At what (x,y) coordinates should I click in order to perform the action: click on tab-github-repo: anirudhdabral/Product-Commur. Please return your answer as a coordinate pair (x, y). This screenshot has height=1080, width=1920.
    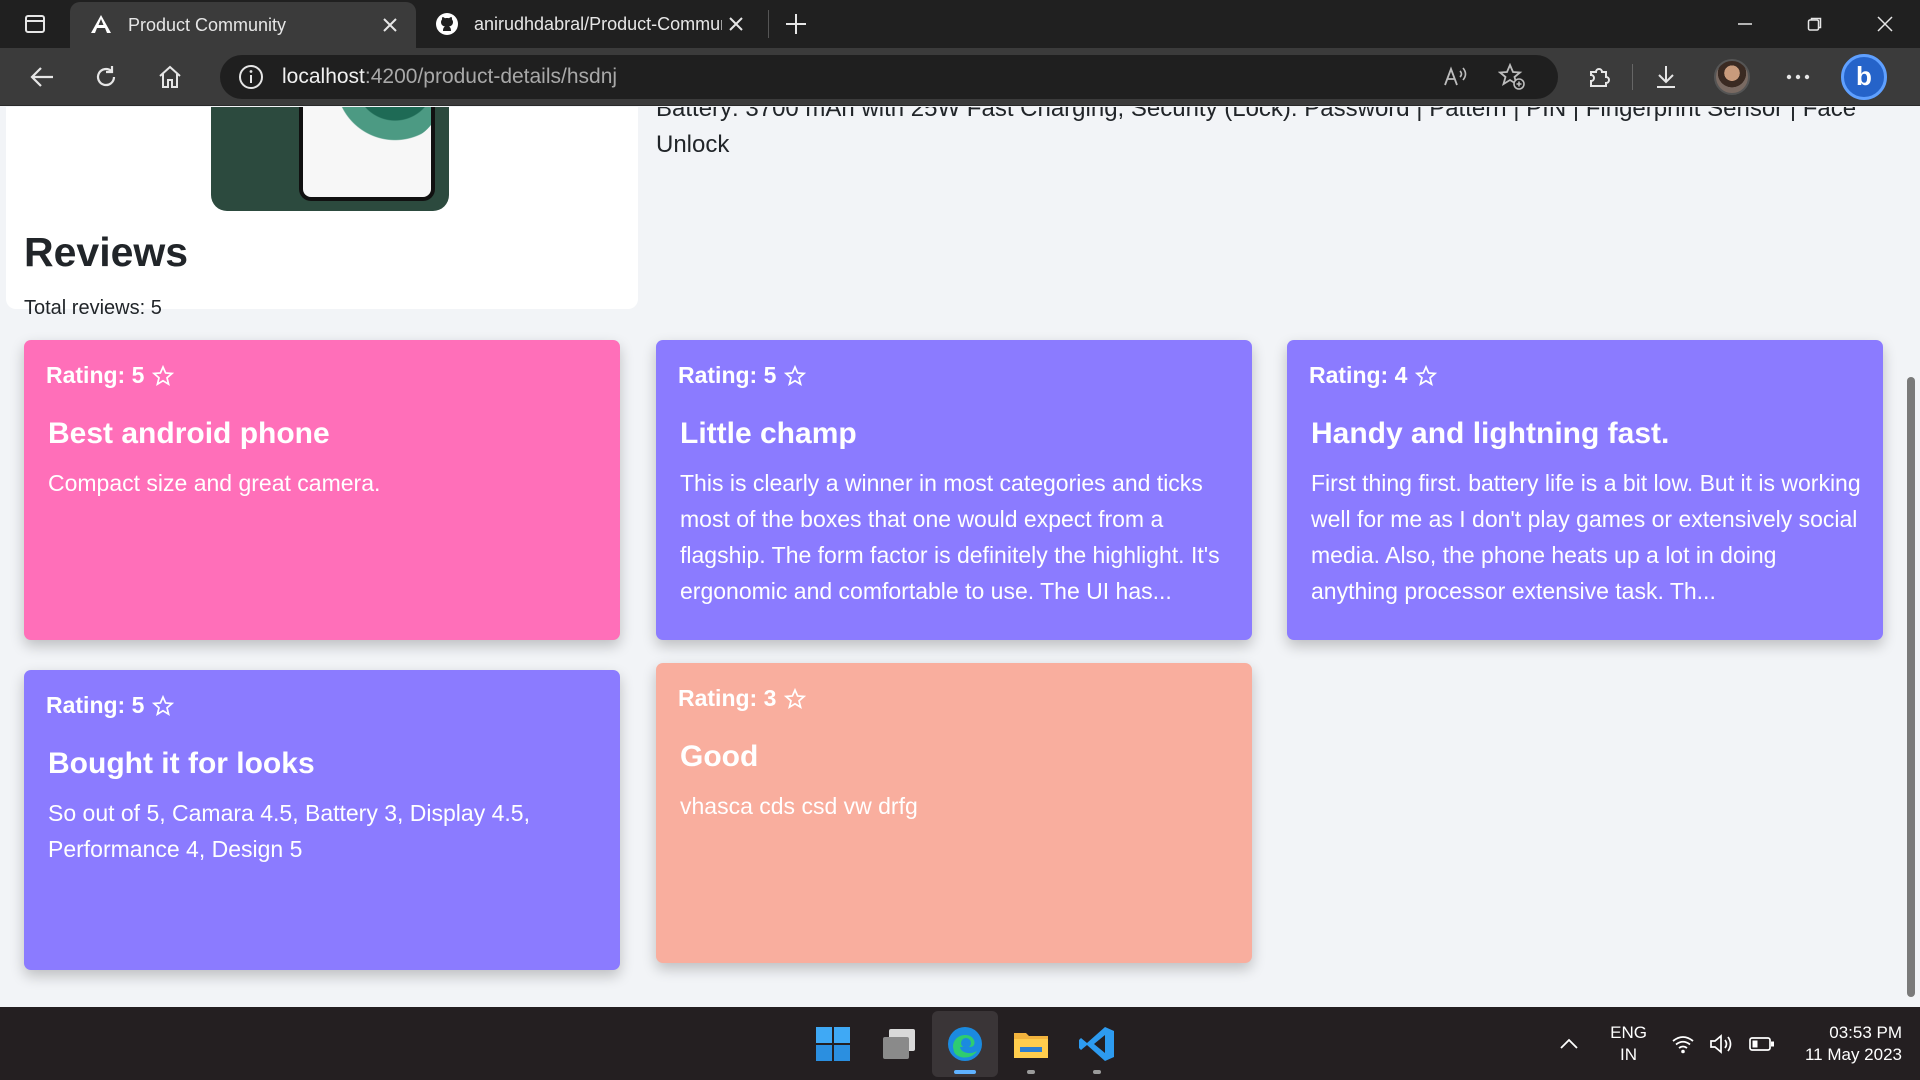
    Looking at the image, I should click on (589, 24).